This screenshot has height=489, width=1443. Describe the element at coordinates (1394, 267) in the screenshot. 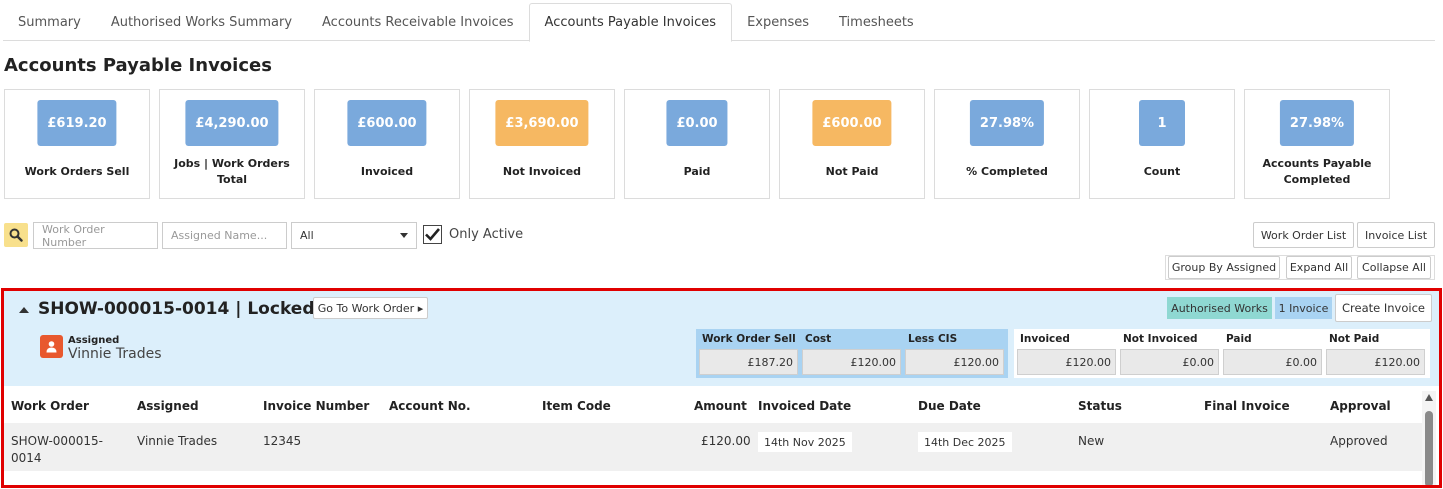

I see `collapse-all-button: Collapse All` at that location.